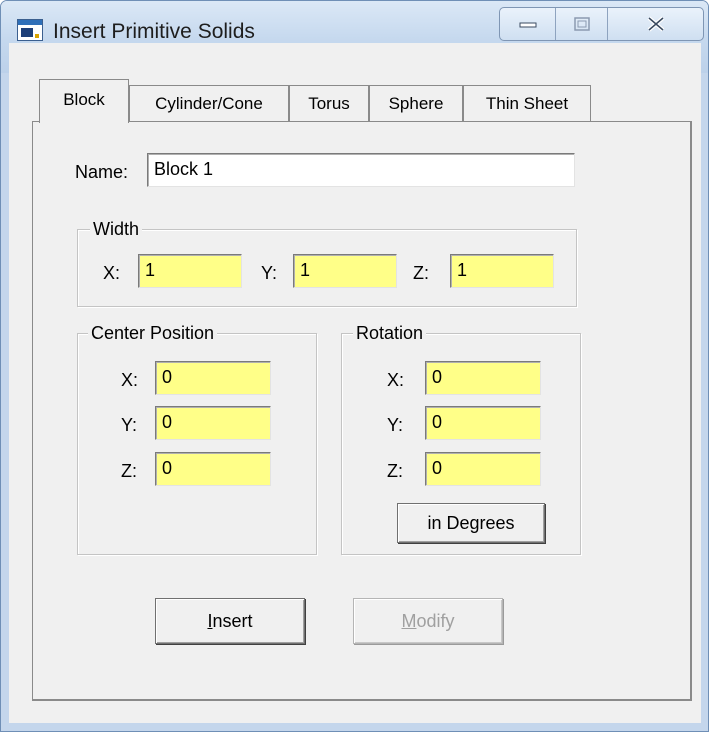 This screenshot has height=732, width=709. I want to click on app-window-icon, so click(30, 30).